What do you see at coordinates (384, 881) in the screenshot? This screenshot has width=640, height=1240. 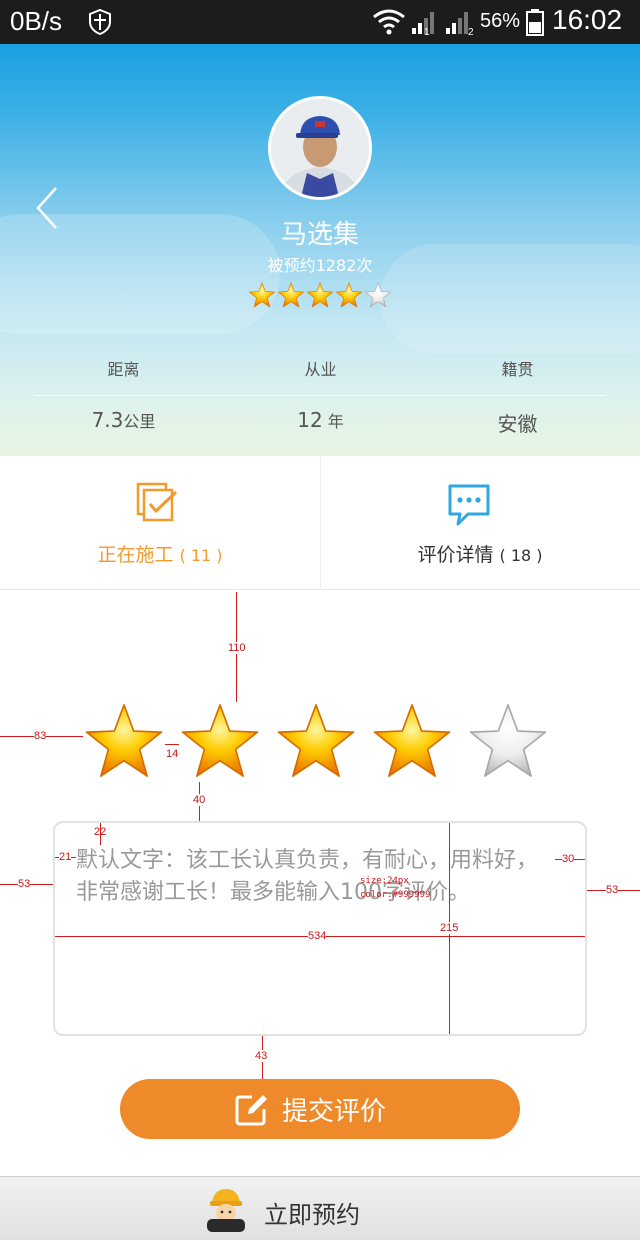 I see `annotation-font-note: size:24px` at bounding box center [384, 881].